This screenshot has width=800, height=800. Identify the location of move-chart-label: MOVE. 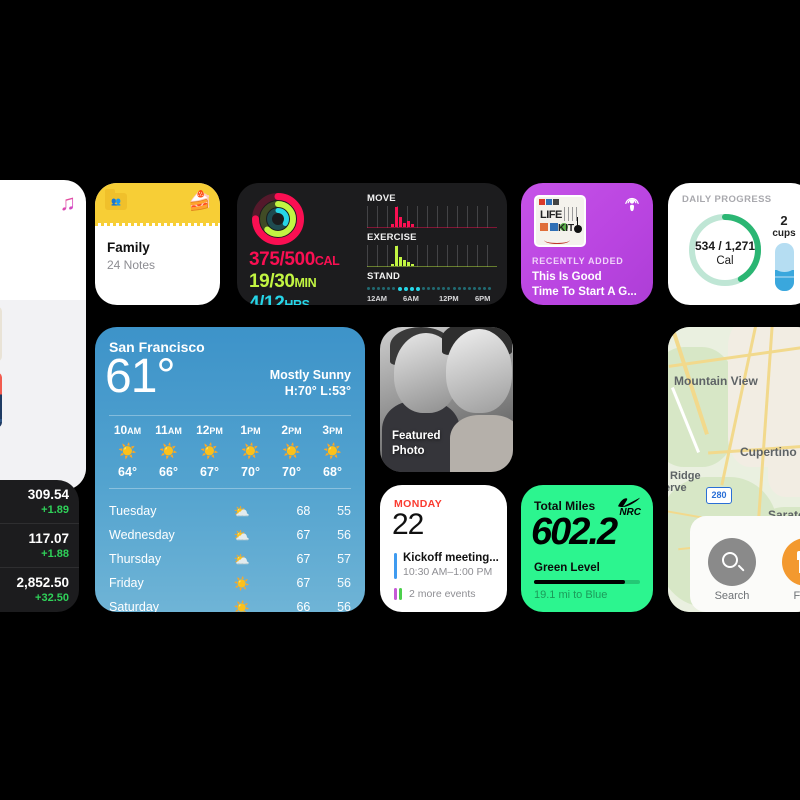
(381, 198).